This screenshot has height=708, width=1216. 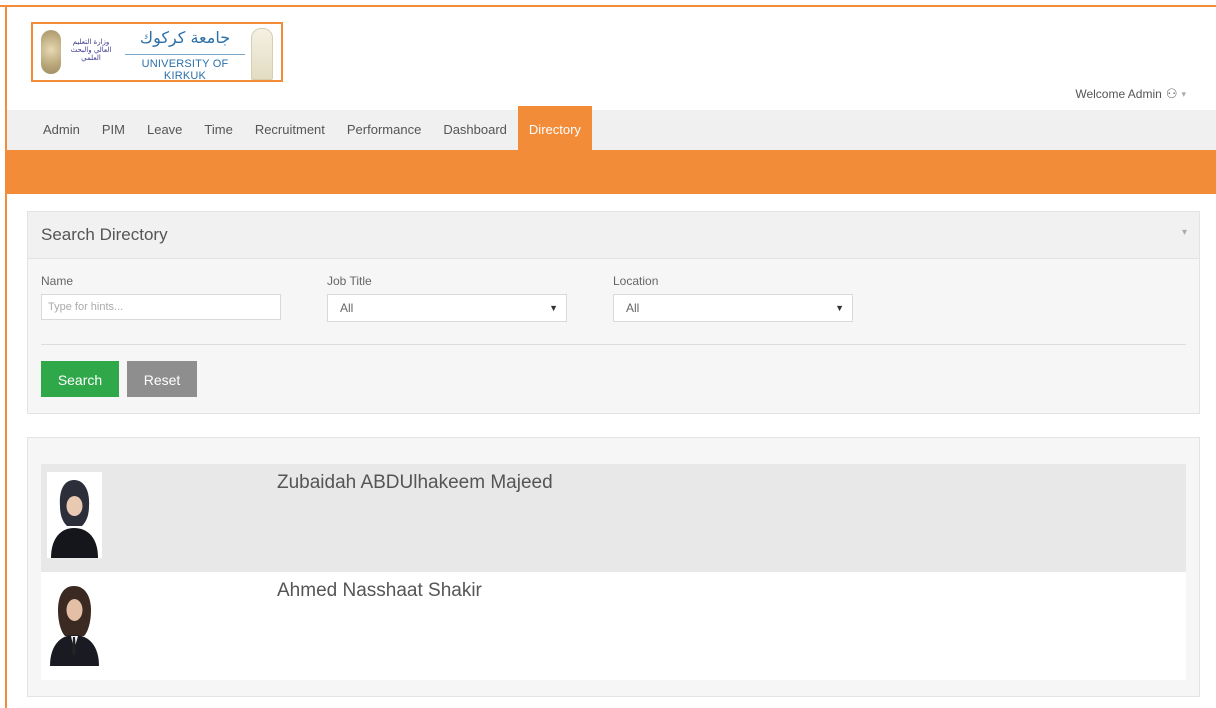 I want to click on panel-title: Search Directory, so click(x=104, y=234).